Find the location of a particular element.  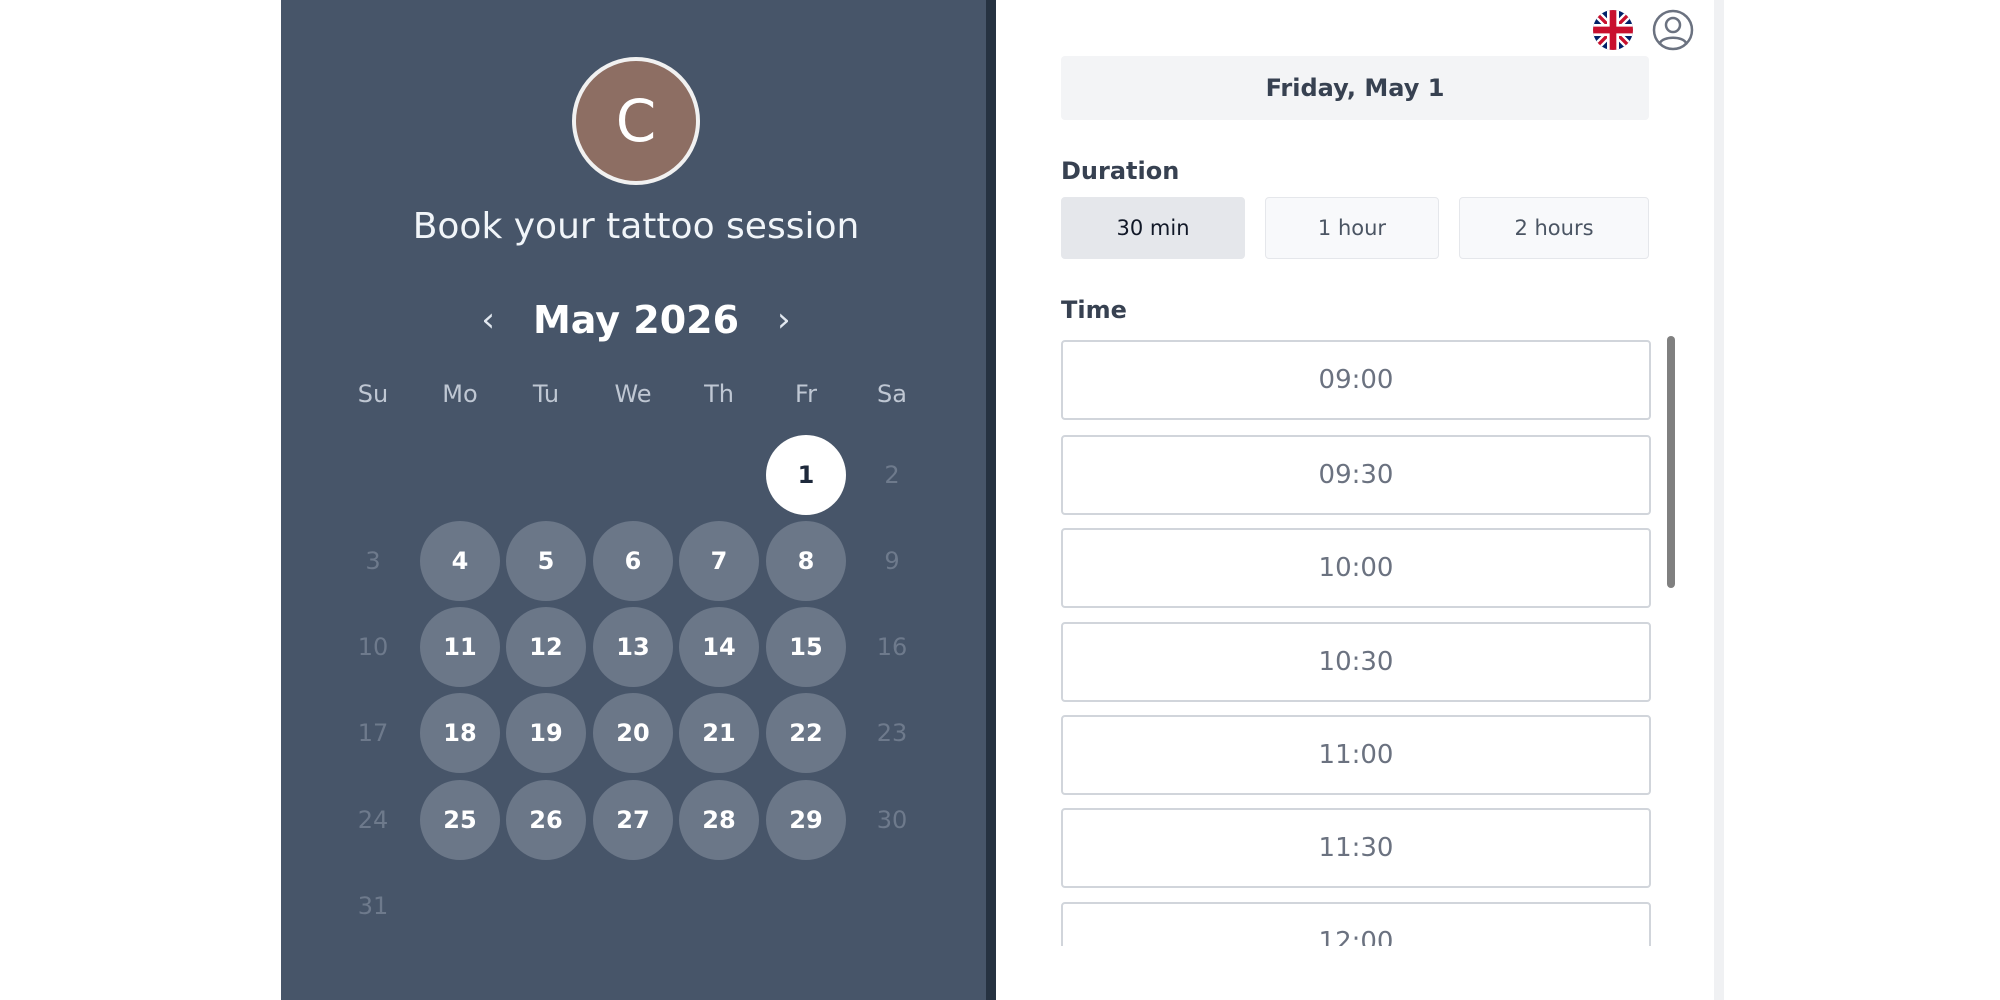

time-list-scrollbar is located at coordinates (1671, 462).